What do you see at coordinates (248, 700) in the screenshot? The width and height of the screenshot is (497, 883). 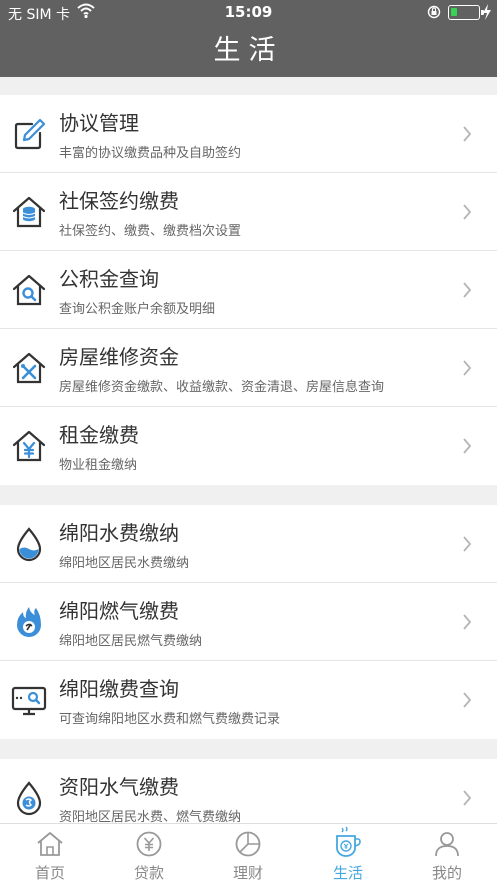 I see `service-item-mianyang-query: 绵阳缴费查询 可查询绵阳地区水费和燃气费缴费记录` at bounding box center [248, 700].